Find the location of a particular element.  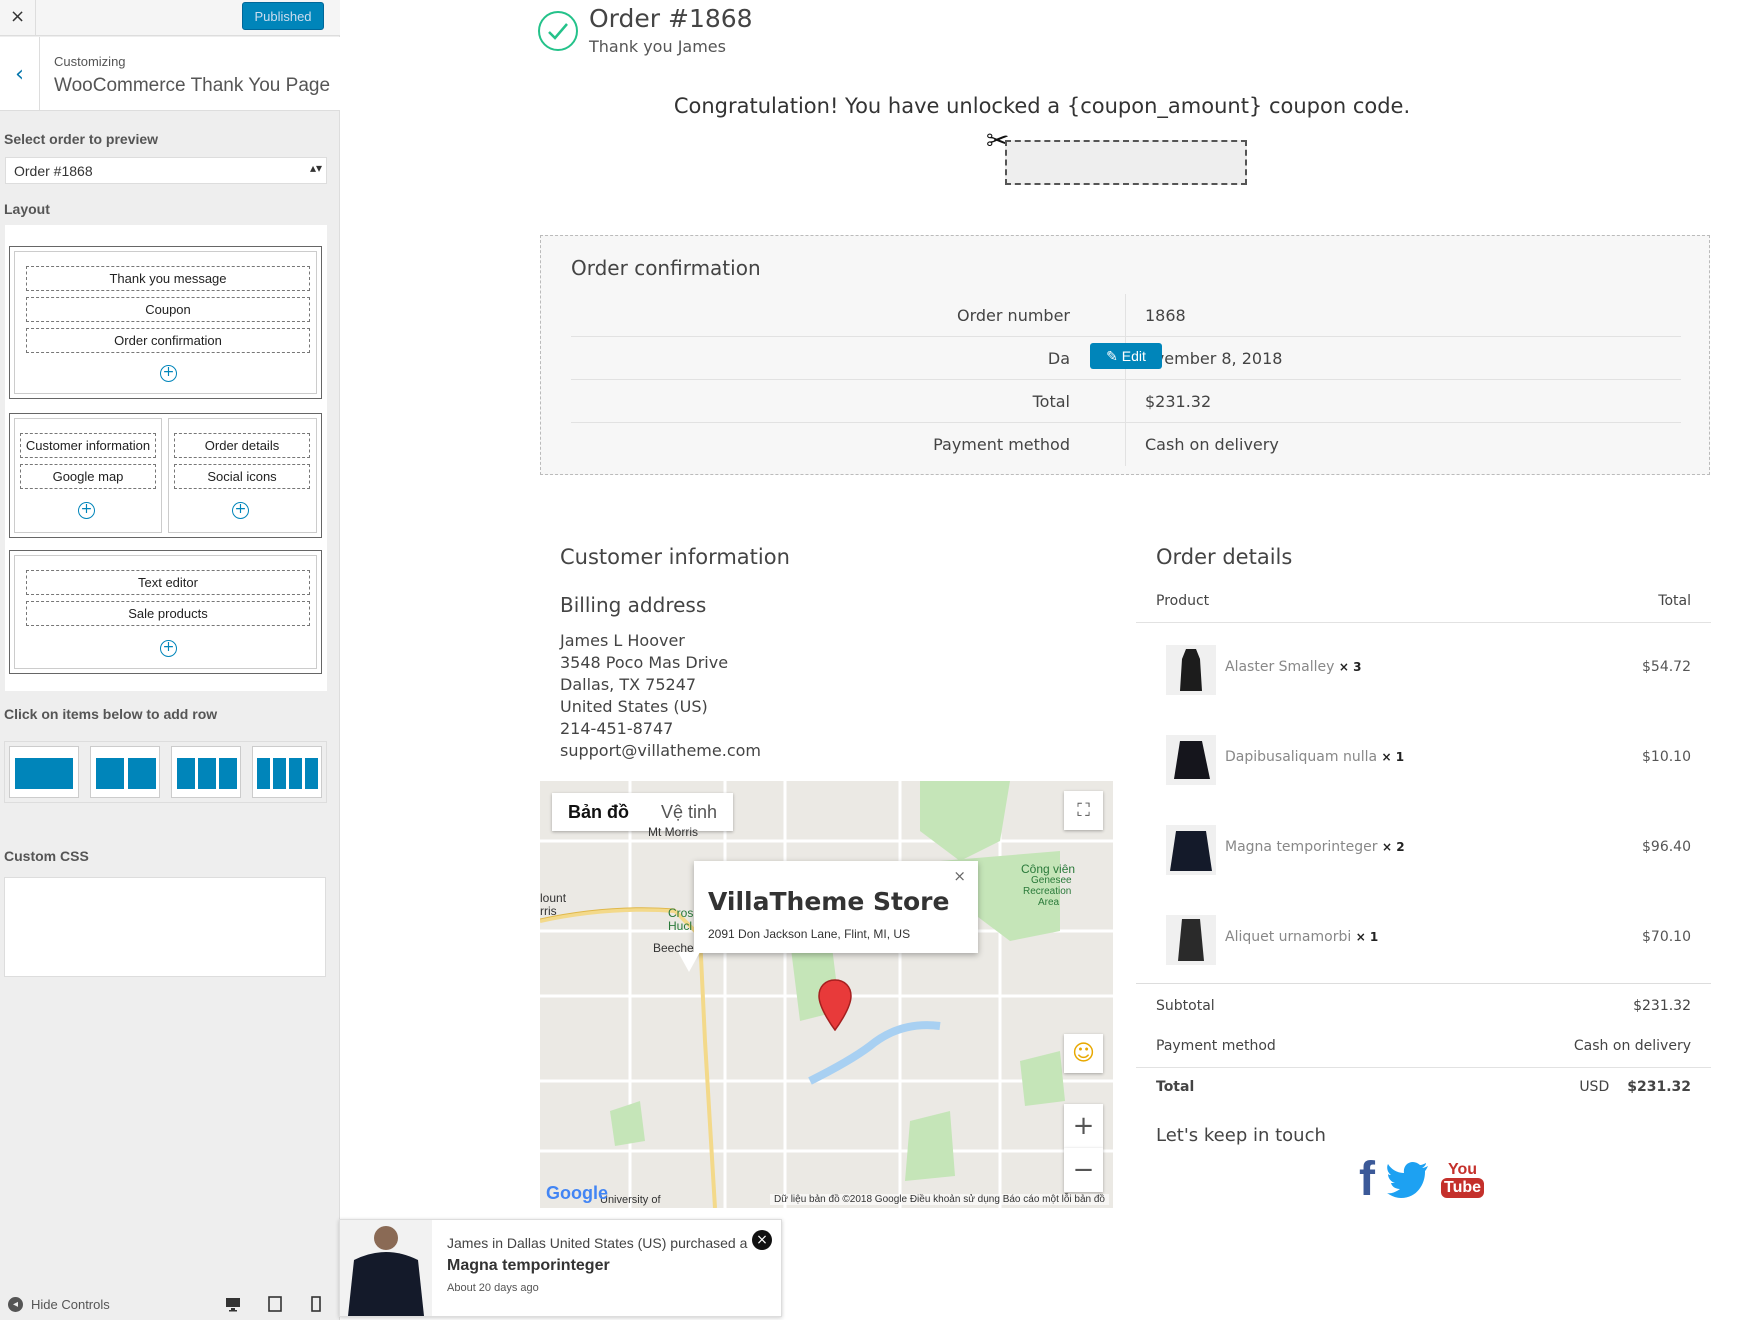

notification-product-image is located at coordinates (386, 1268).